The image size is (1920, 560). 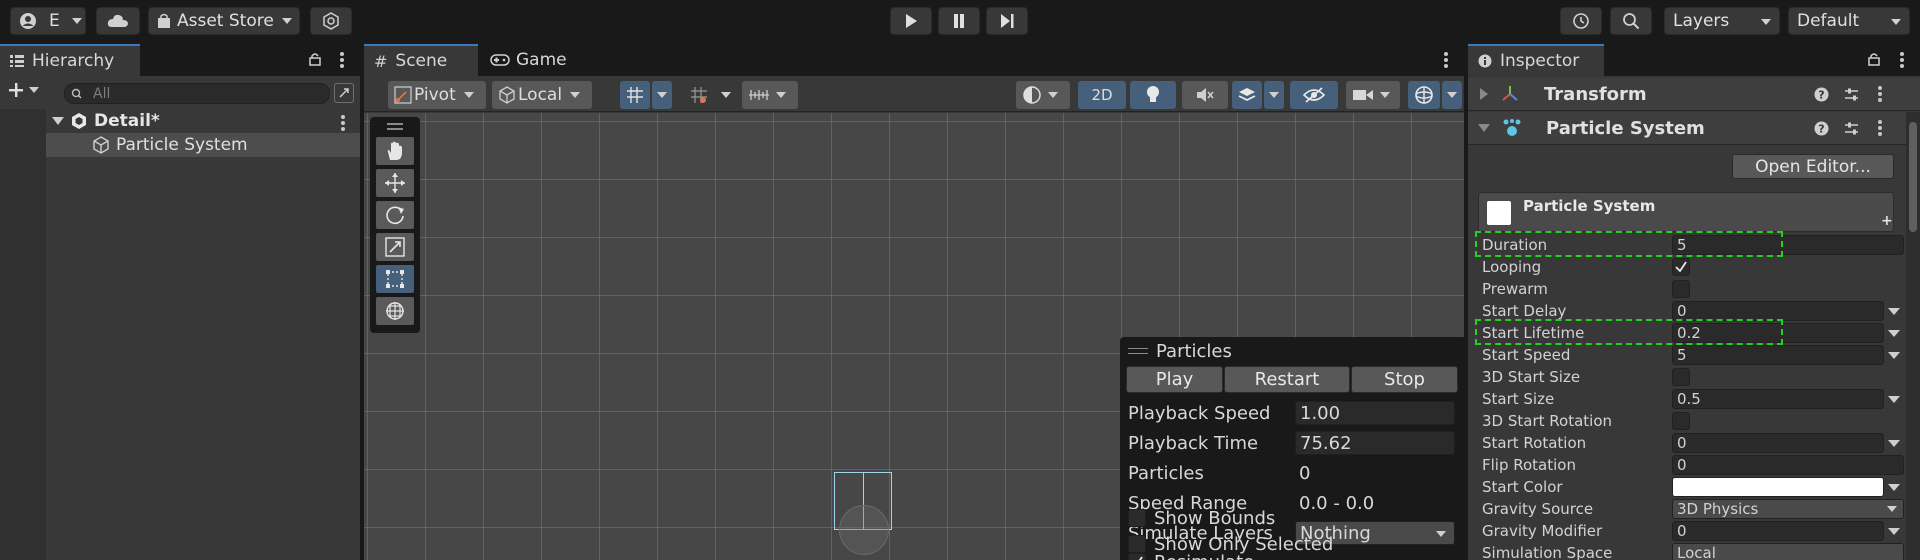 What do you see at coordinates (1788, 465) in the screenshot?
I see `flip-rotation-field: 0` at bounding box center [1788, 465].